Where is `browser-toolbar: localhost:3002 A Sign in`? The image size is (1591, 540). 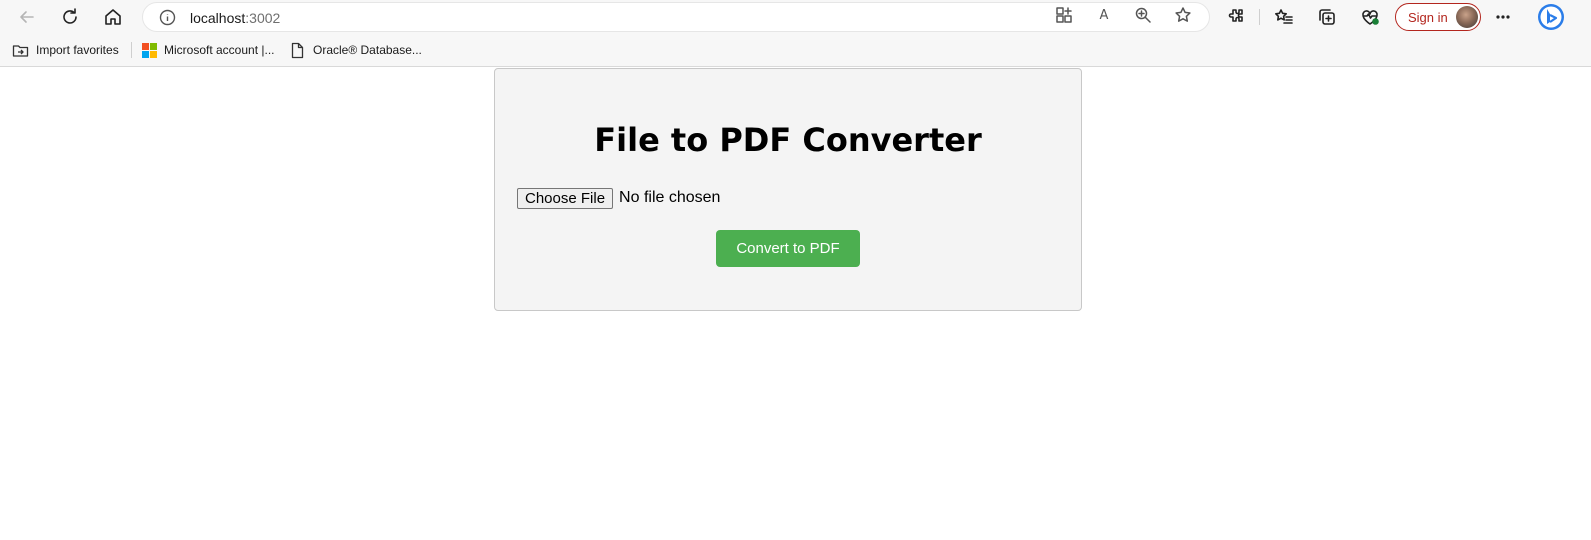 browser-toolbar: localhost:3002 A Sign in is located at coordinates (795, 17).